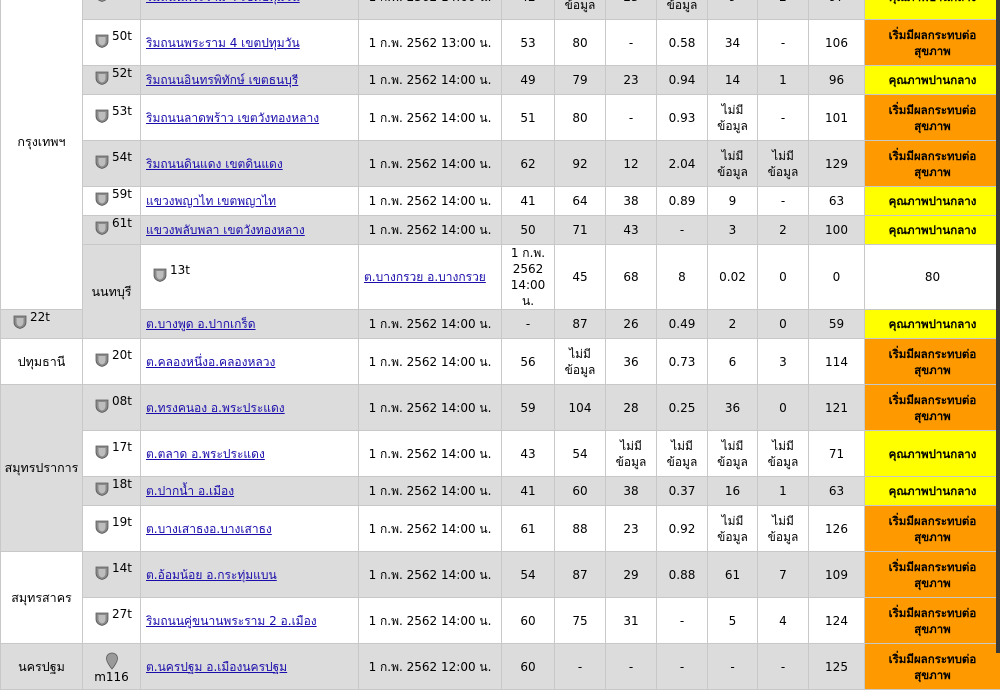 The image size is (1000, 690). Describe the element at coordinates (210, 362) in the screenshot. I see `station-link: ต.คลองหนึ่งอ.คลองหลวง` at that location.